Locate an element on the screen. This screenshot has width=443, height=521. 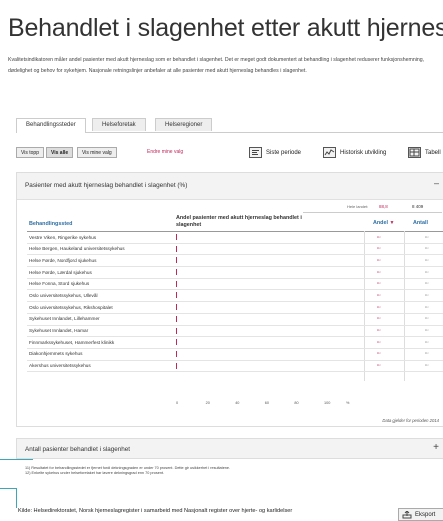
eksport-button: Eksport is located at coordinates (420, 514).